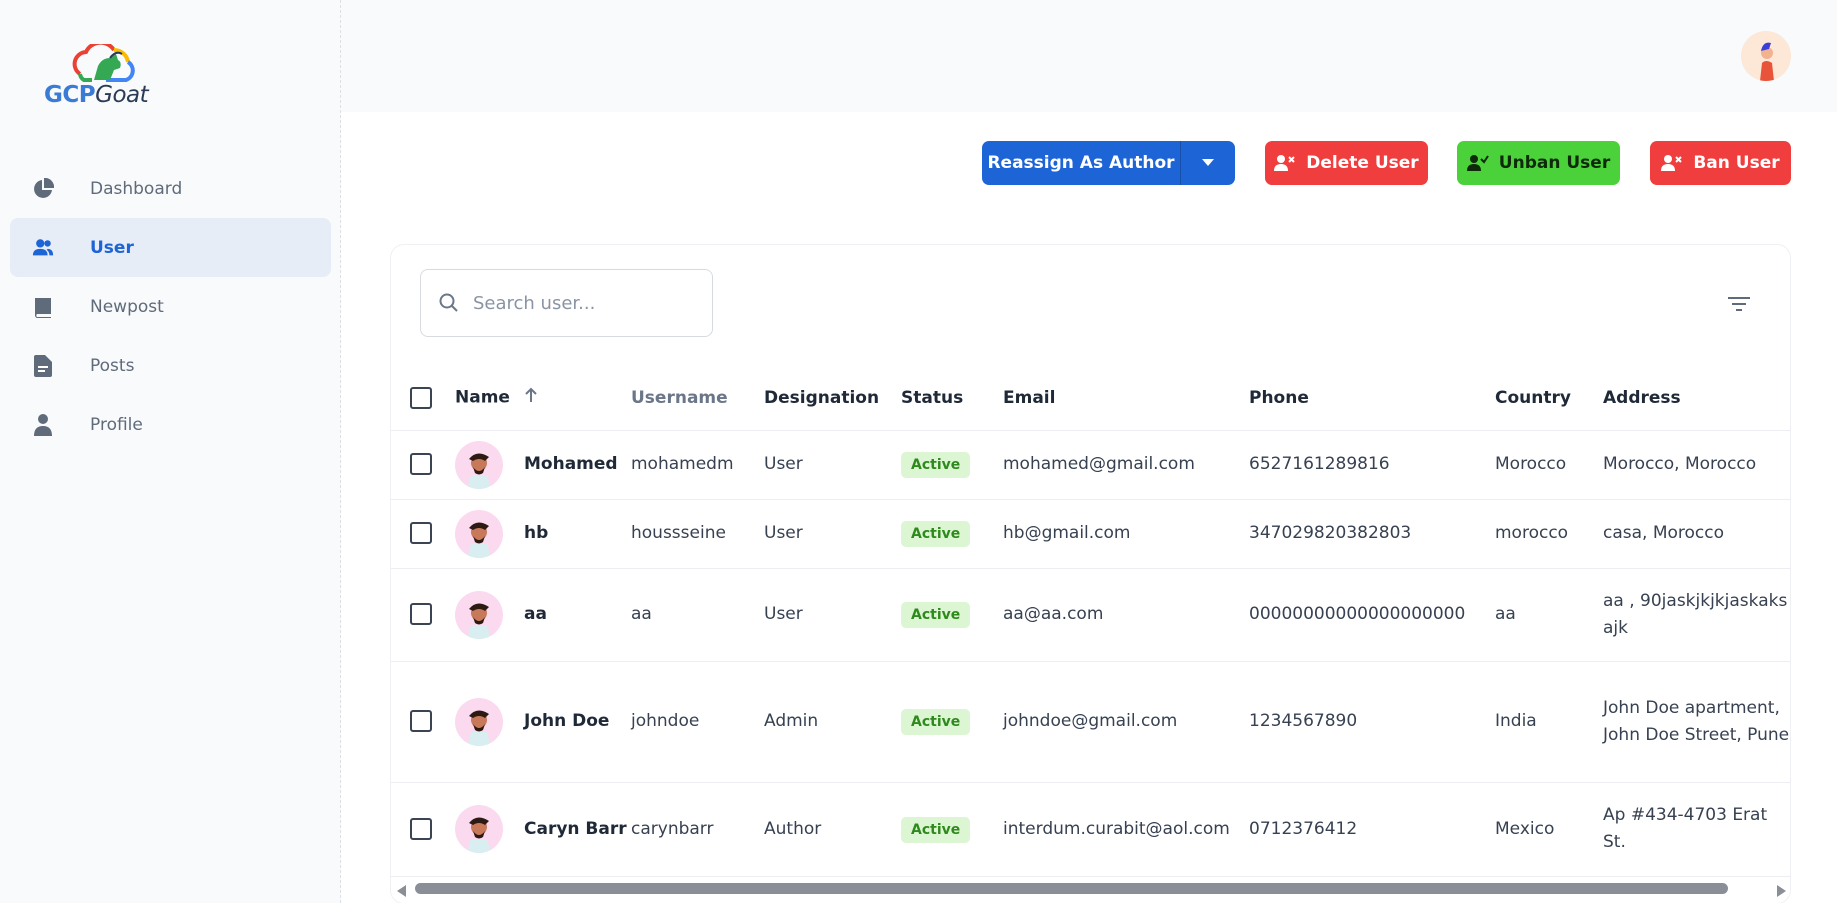 The image size is (1837, 903). I want to click on sidebar-item-user: User, so click(170, 247).